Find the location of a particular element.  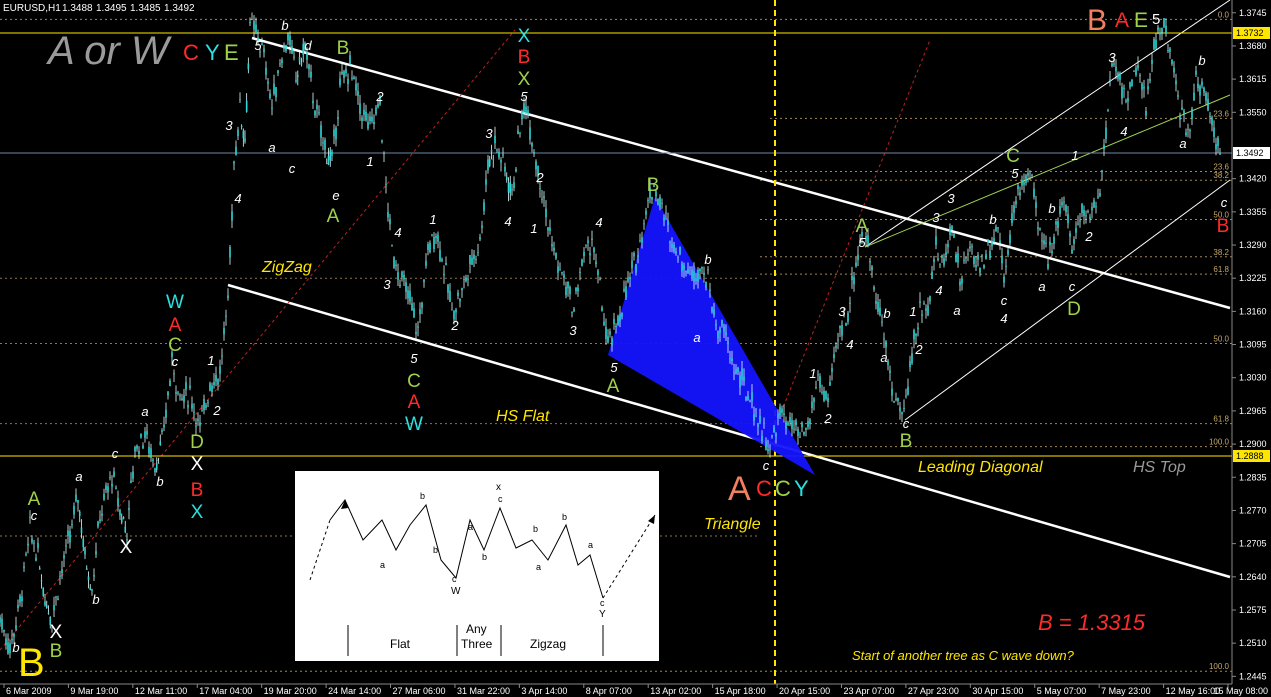

y-label: Y is located at coordinates (212, 52).